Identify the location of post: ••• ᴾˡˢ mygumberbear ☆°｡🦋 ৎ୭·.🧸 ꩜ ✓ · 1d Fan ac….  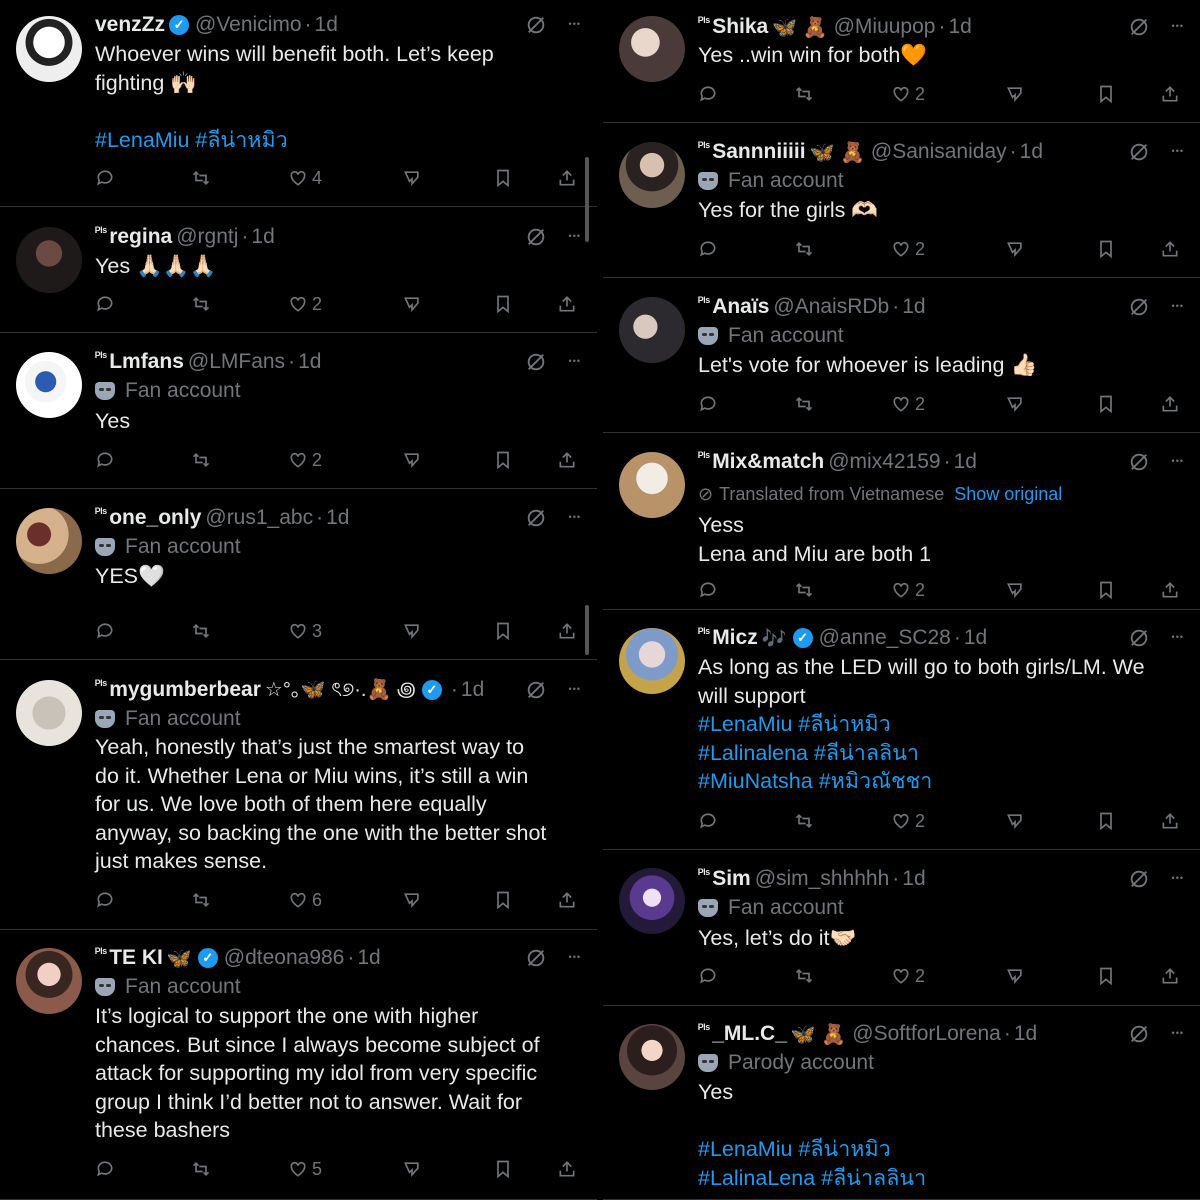
(298, 795).